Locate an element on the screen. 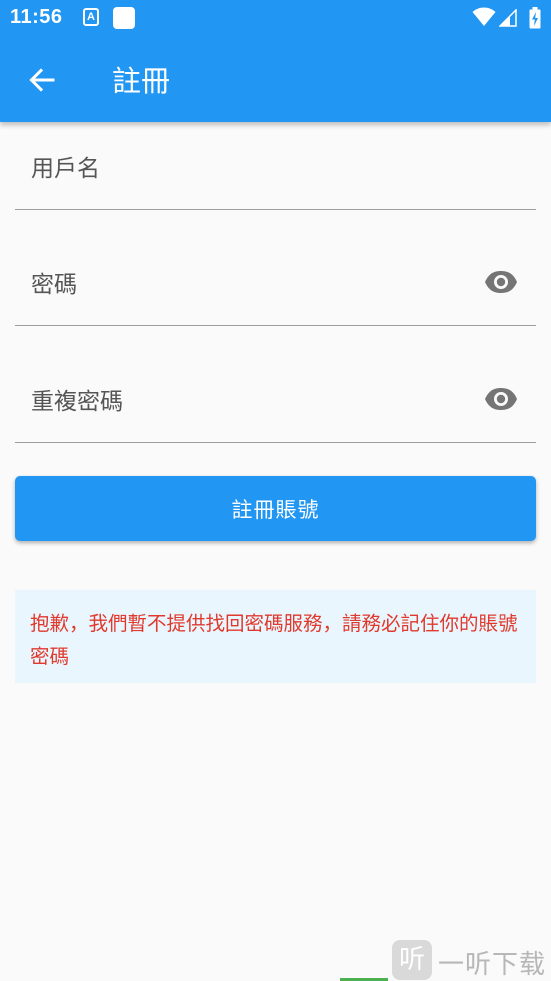 The image size is (551, 981). arrow-left-icon is located at coordinates (42, 80).